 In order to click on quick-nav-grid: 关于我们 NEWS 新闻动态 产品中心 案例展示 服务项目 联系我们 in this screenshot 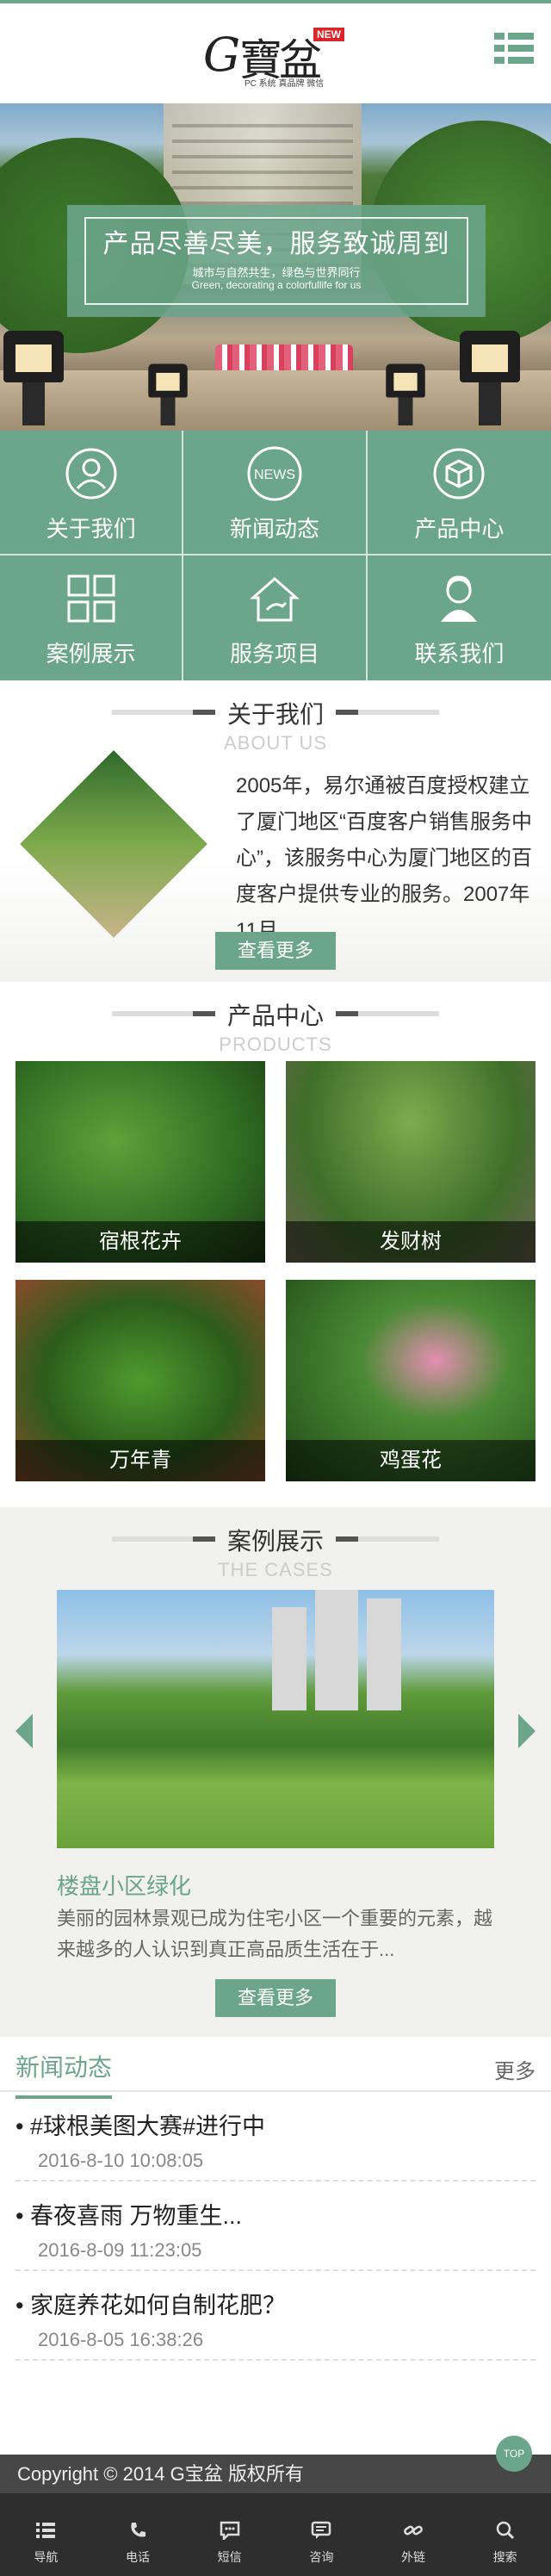, I will do `click(275, 555)`.